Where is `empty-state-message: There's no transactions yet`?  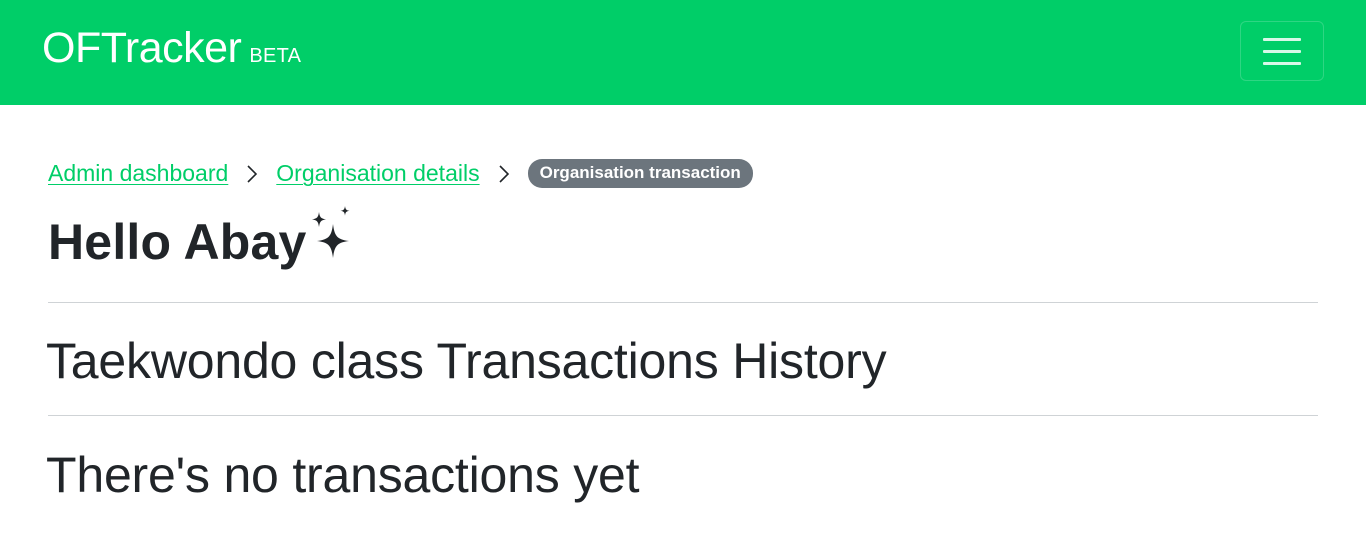
empty-state-message: There's no transactions yet is located at coordinates (343, 475).